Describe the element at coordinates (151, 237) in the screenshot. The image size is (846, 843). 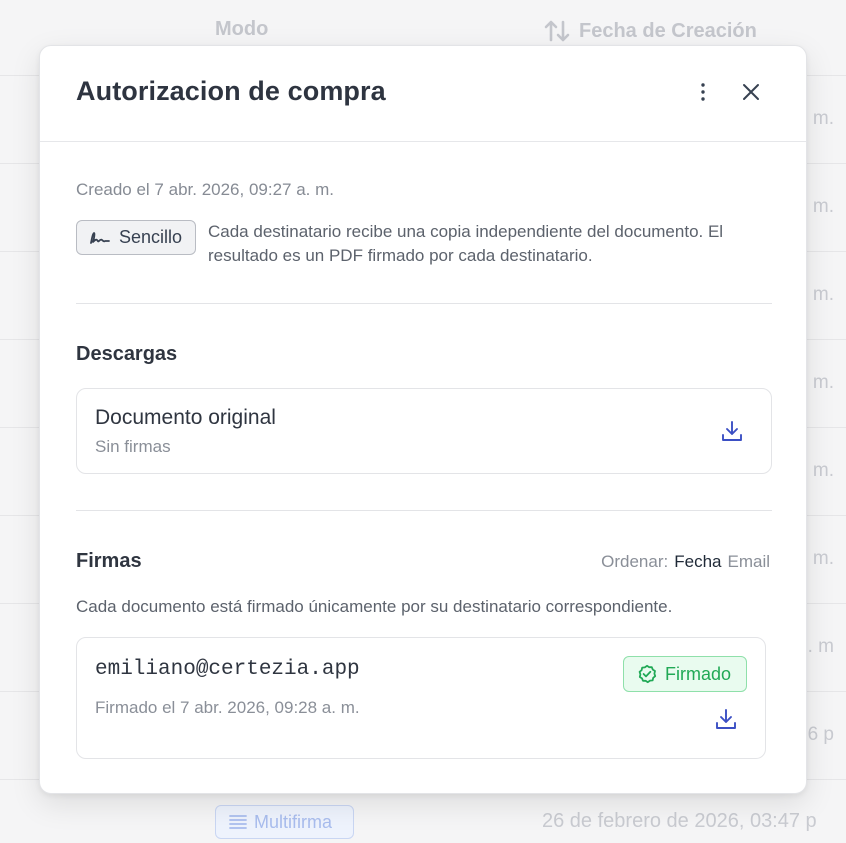
I see `mode-badge-label: Sencillo` at that location.